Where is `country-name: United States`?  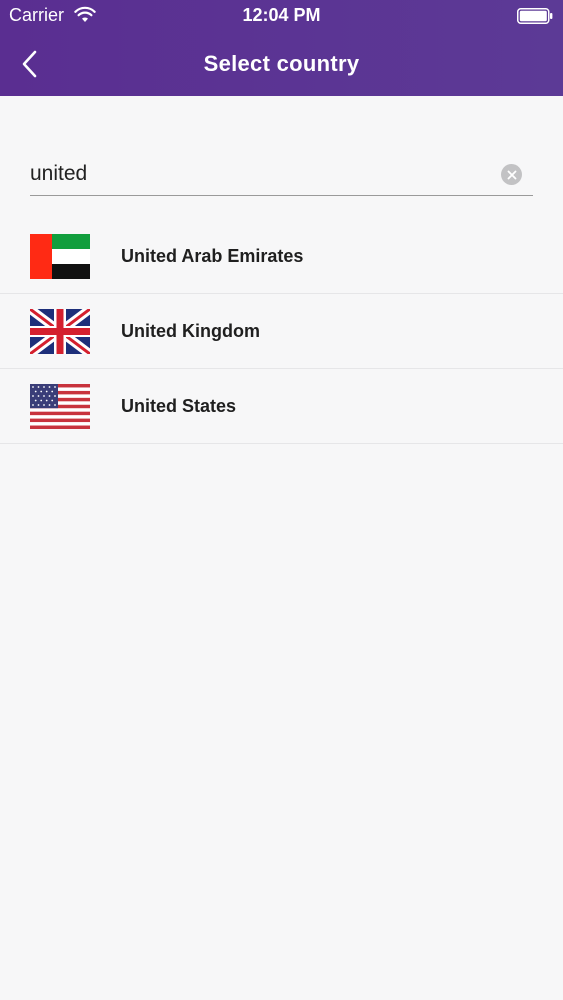
country-name: United States is located at coordinates (179, 406).